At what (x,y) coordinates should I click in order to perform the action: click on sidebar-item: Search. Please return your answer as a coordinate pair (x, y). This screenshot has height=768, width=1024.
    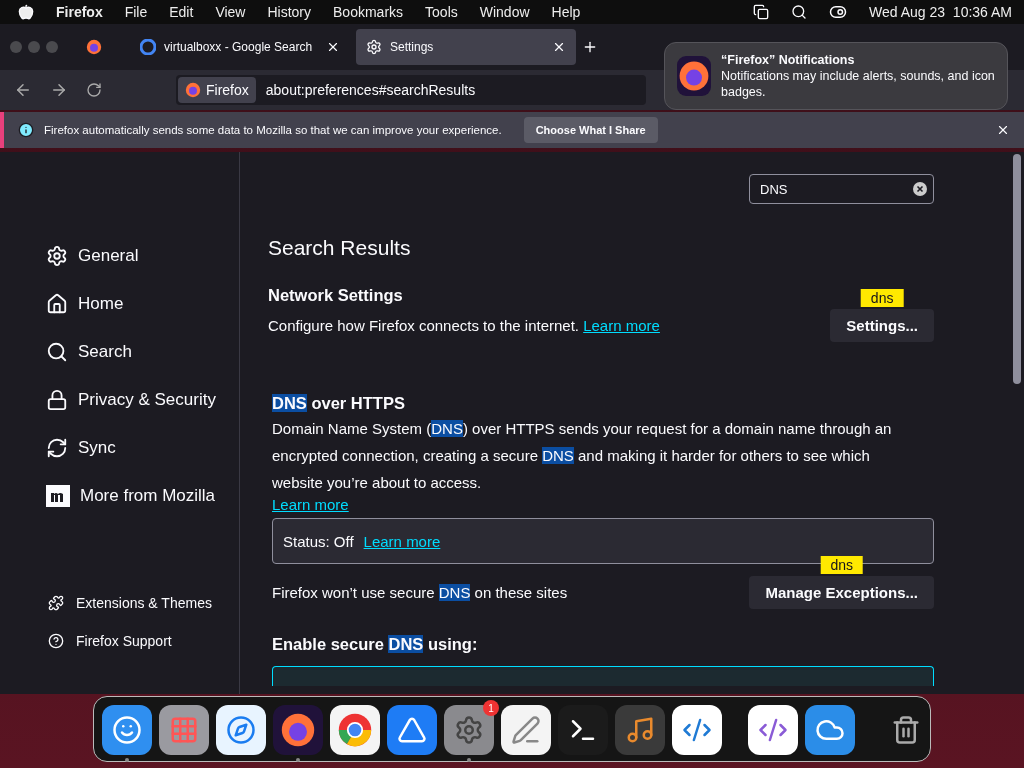
    Looking at the image, I should click on (142, 352).